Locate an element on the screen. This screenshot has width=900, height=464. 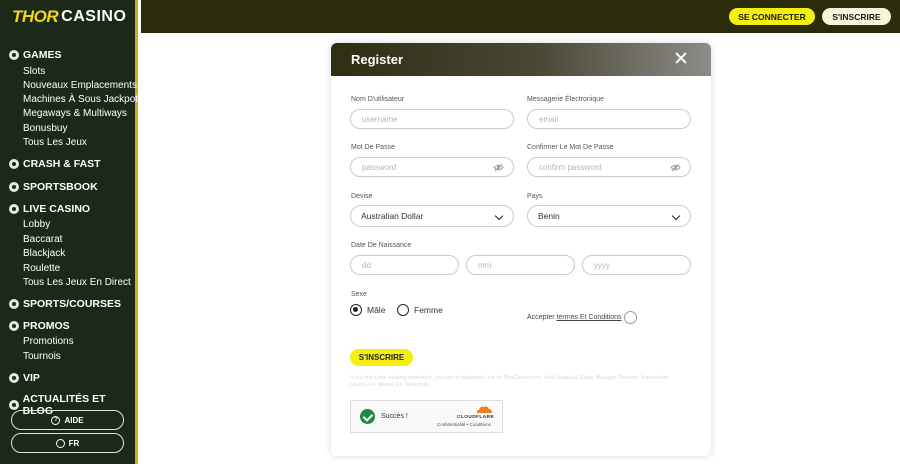
email-placeholder: email is located at coordinates (549, 119).